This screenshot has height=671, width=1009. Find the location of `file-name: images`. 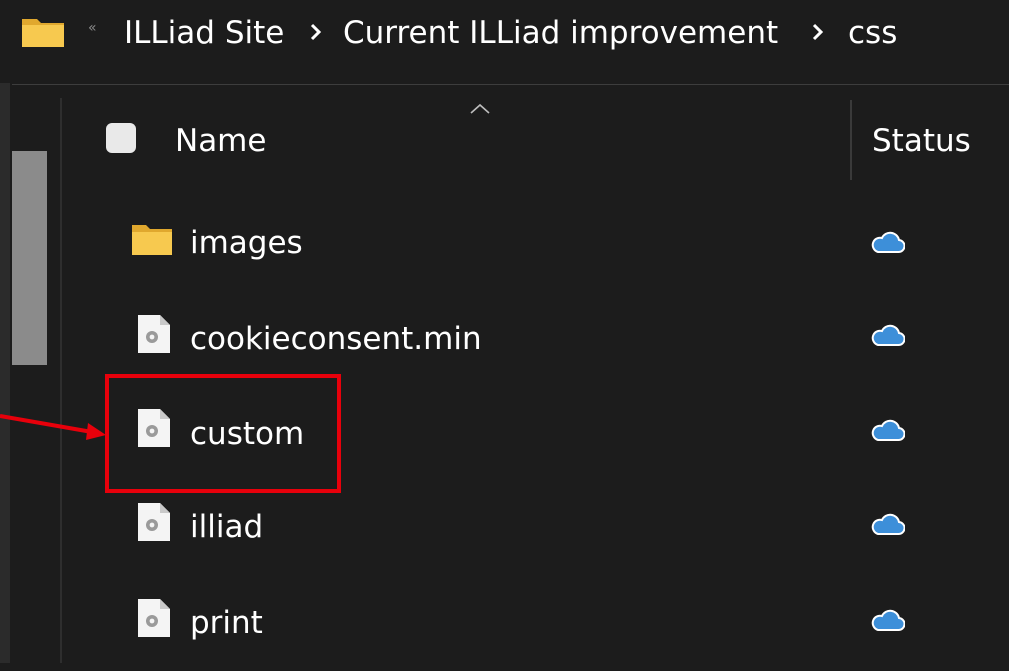

file-name: images is located at coordinates (246, 243).